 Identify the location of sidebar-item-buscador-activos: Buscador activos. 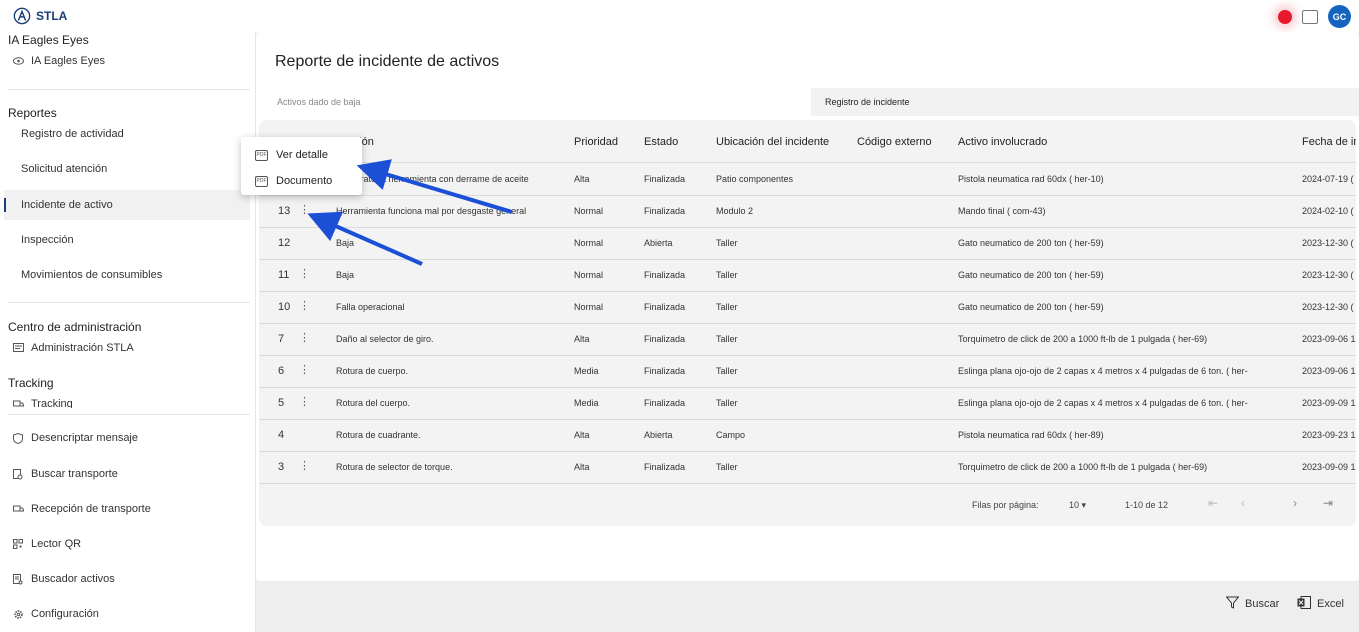
(127, 579).